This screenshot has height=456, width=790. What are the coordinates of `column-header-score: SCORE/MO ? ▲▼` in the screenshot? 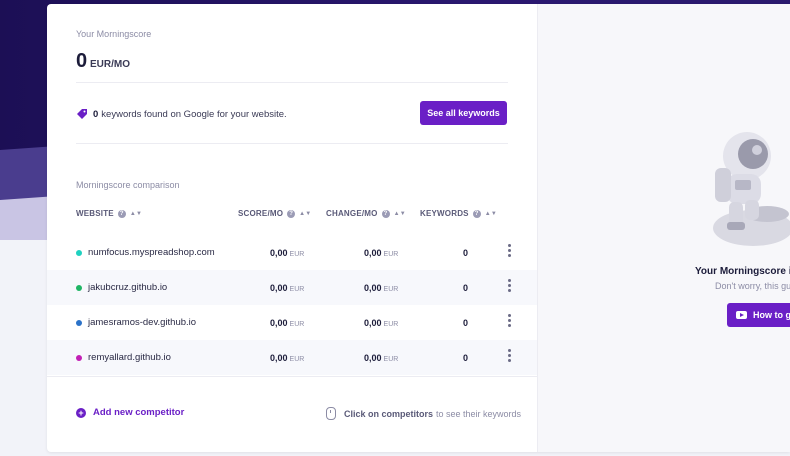 It's located at (274, 213).